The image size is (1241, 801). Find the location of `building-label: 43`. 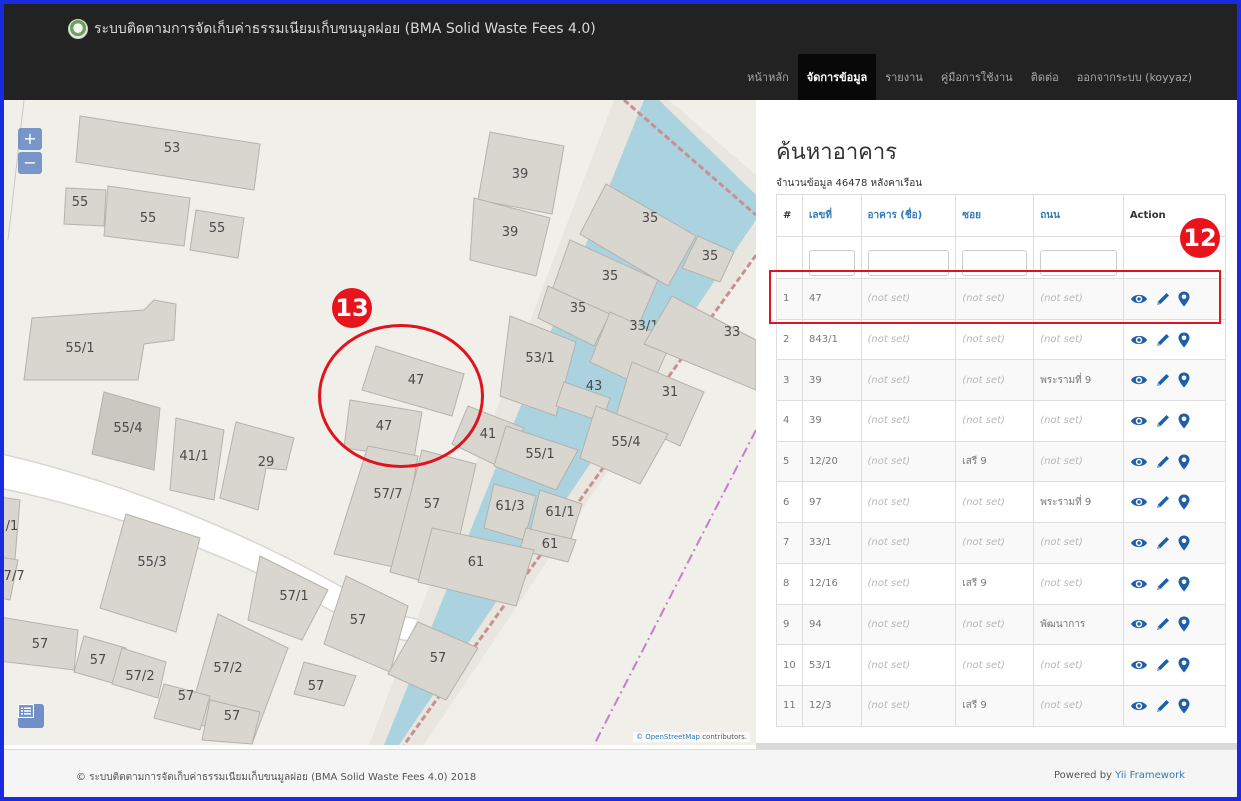

building-label: 43 is located at coordinates (594, 386).